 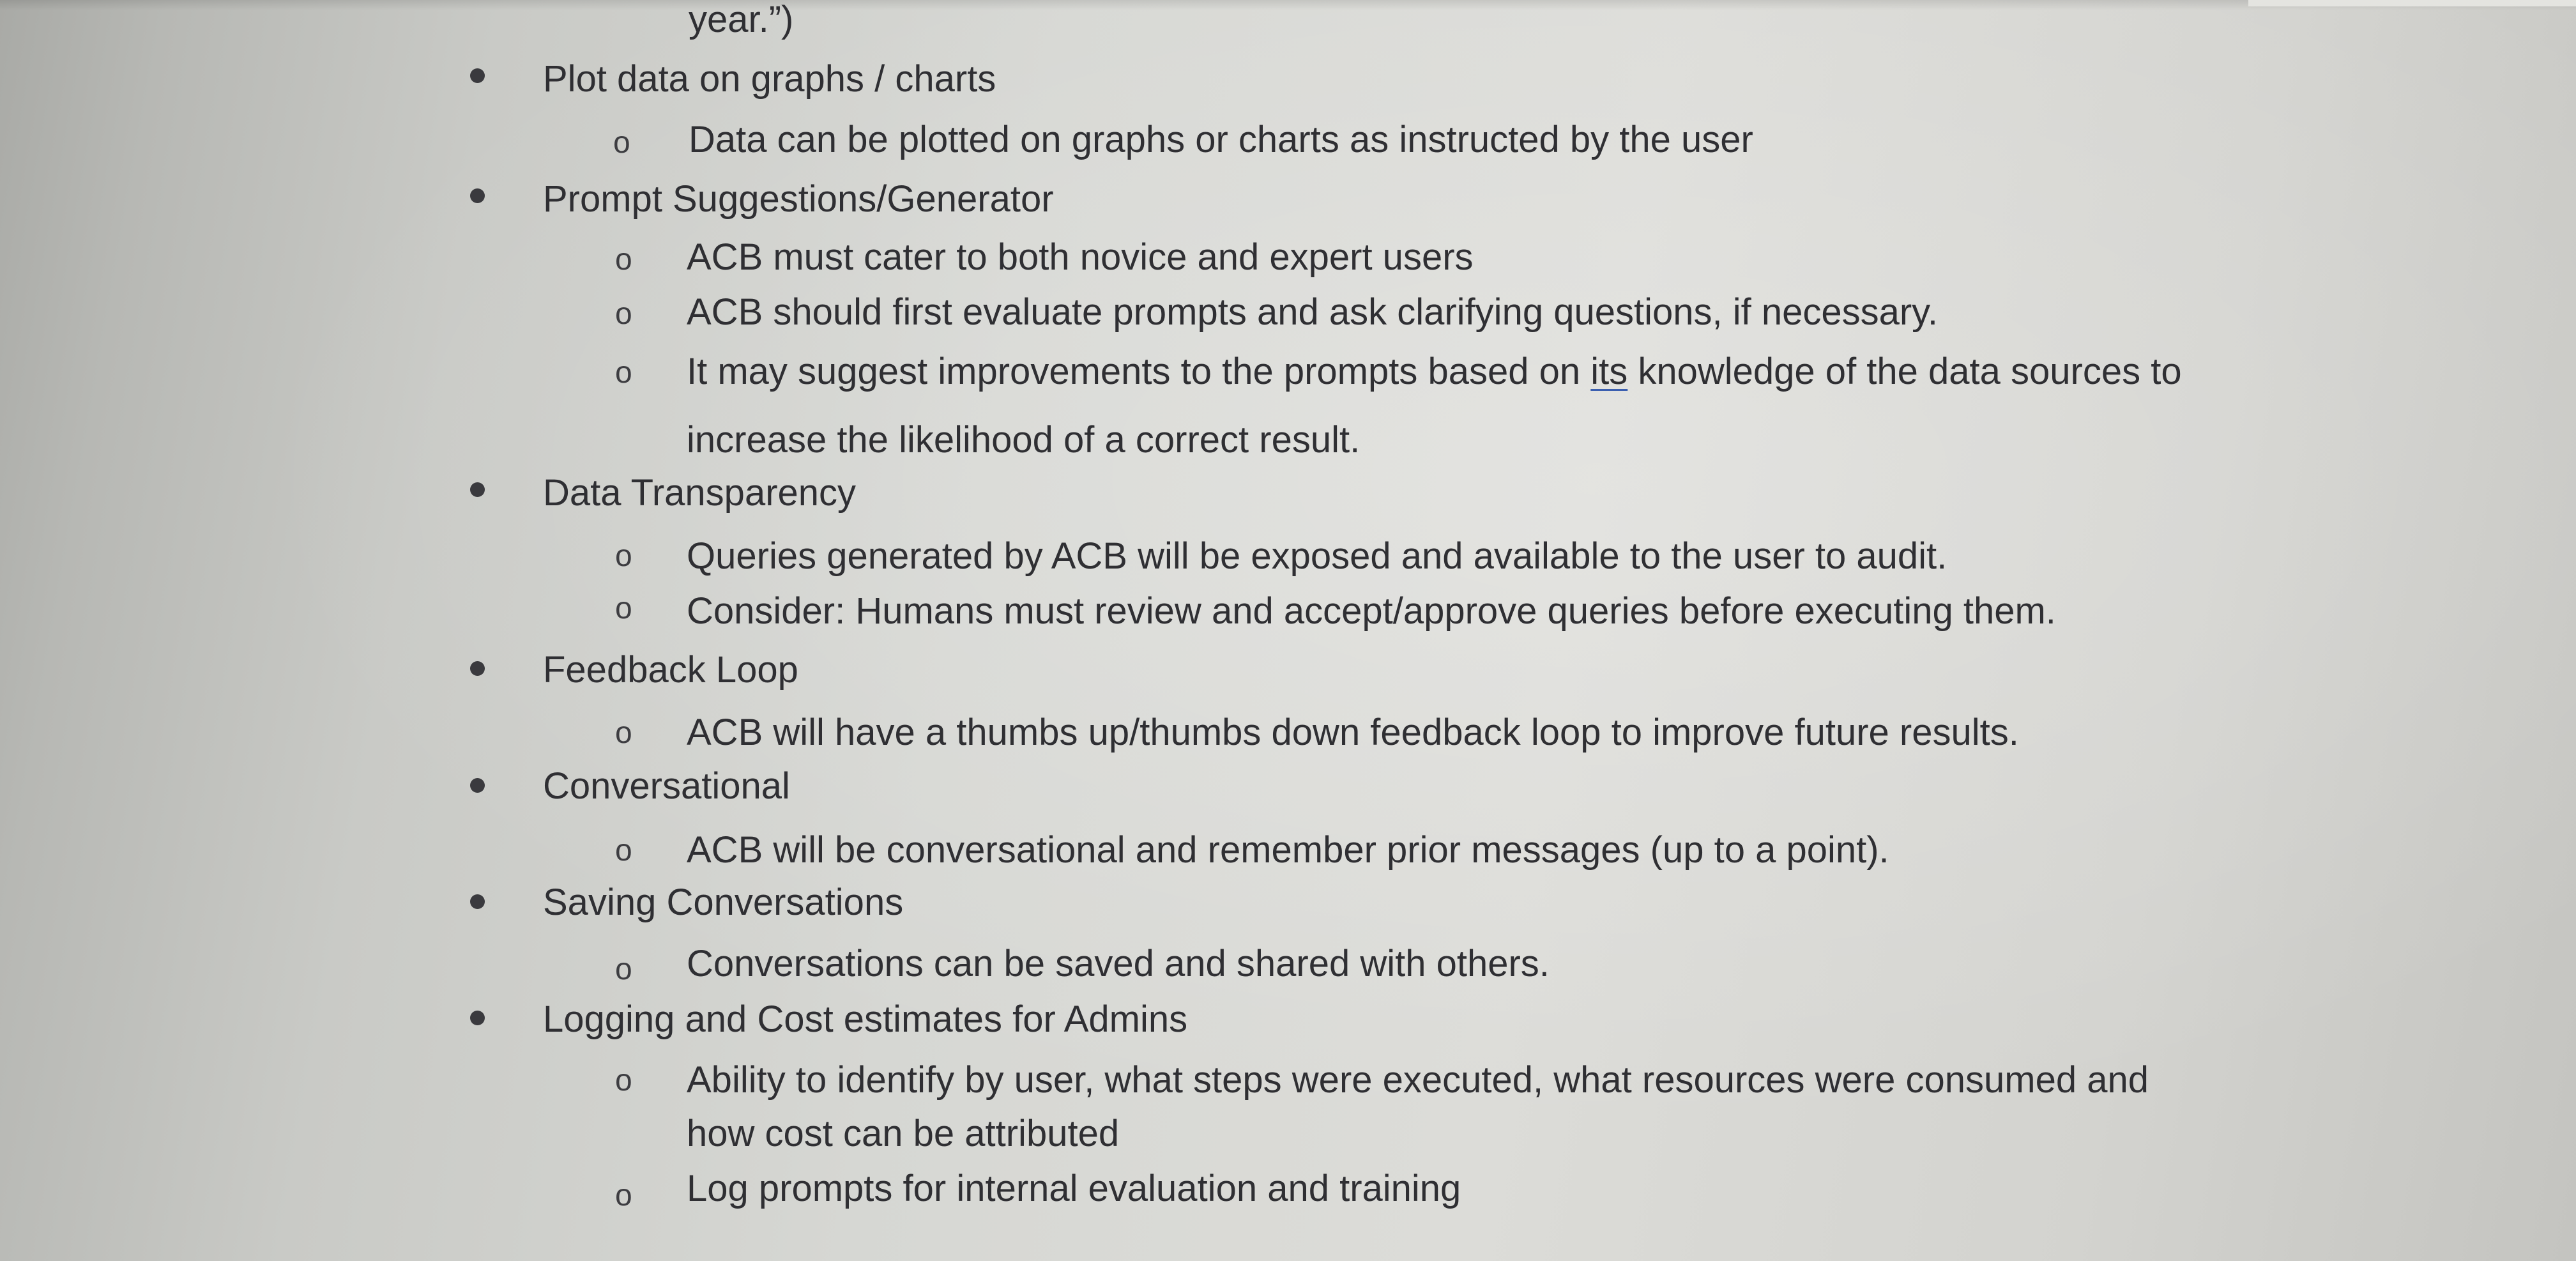 I want to click on section-heading: Saving Conversations, so click(x=723, y=902).